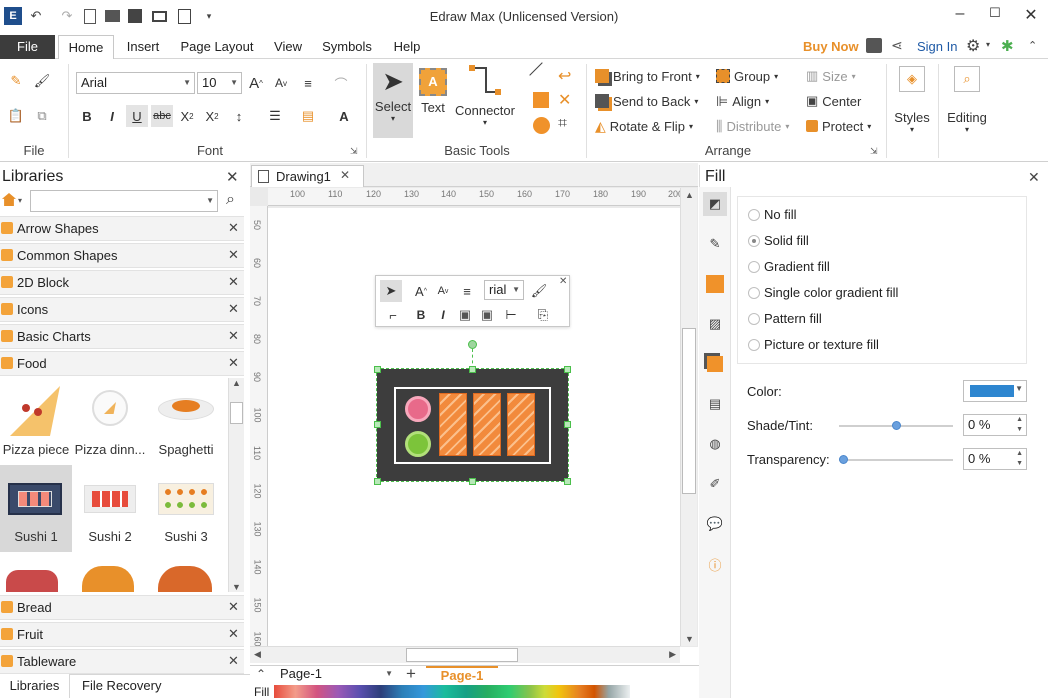 The height and width of the screenshot is (699, 1048). I want to click on protect-button: Protect ▾, so click(838, 126).